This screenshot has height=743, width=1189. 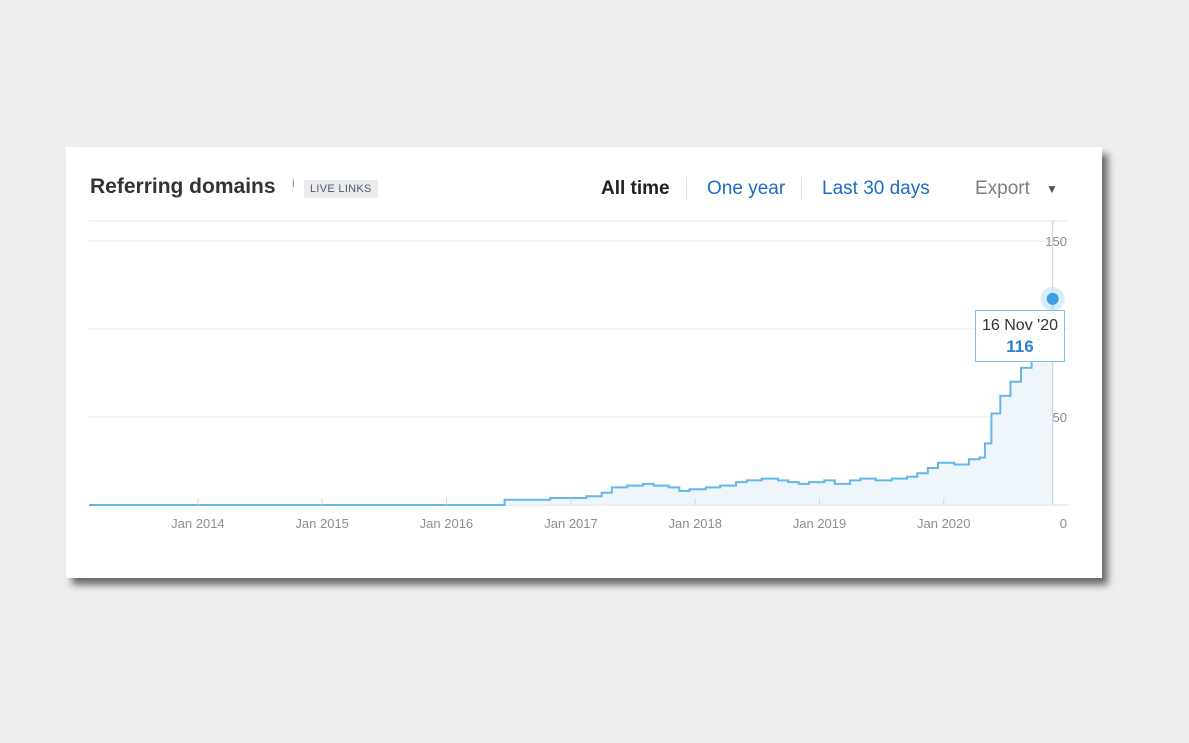 I want to click on highlight-point, so click(x=1052, y=298).